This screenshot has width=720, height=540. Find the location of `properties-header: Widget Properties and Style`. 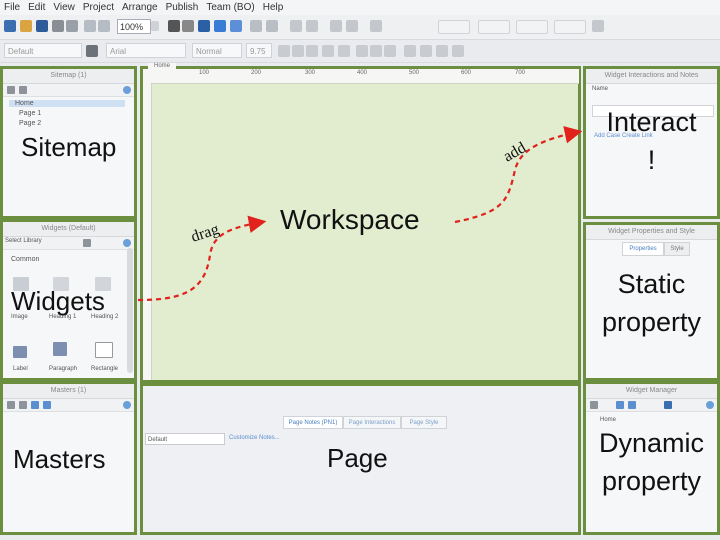

properties-header: Widget Properties and Style is located at coordinates (651, 232).